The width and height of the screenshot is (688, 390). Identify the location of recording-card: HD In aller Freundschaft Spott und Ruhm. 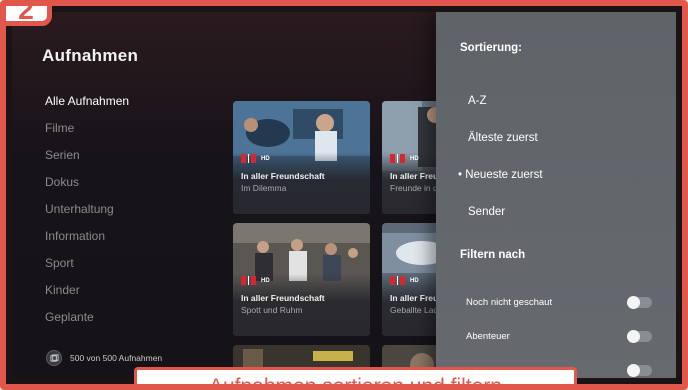
(301, 279).